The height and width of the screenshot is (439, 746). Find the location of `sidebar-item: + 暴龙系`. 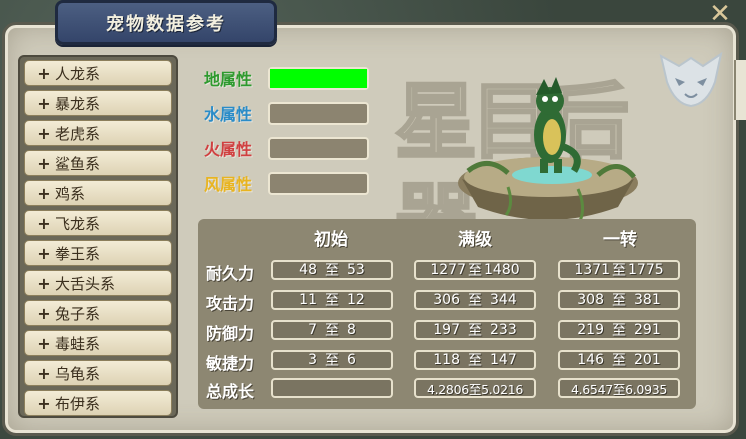

sidebar-item: + 暴龙系 is located at coordinates (98, 103).